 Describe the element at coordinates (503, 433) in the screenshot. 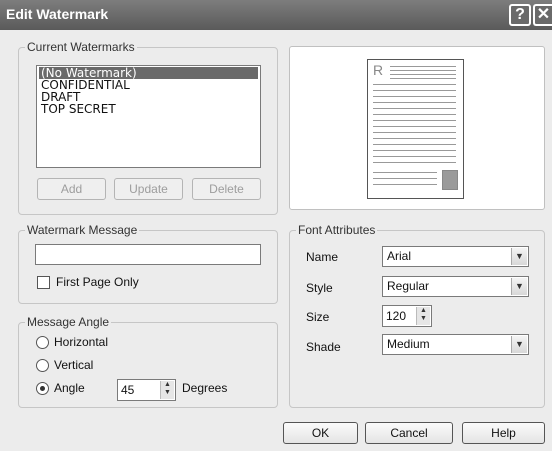

I see `help-button: Help` at that location.